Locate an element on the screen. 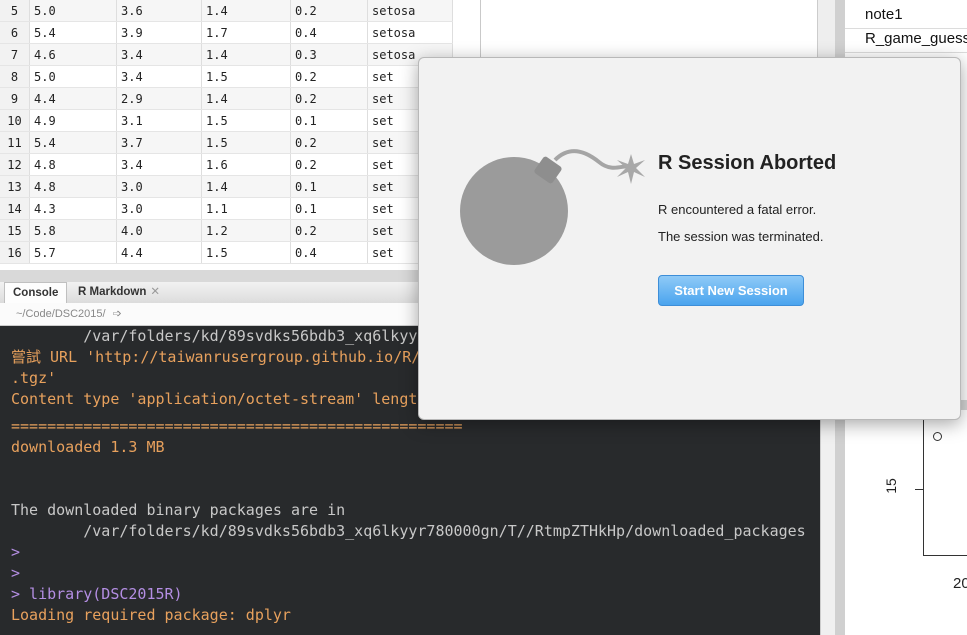 The height and width of the screenshot is (635, 967). plot-axes is located at coordinates (945, 483).